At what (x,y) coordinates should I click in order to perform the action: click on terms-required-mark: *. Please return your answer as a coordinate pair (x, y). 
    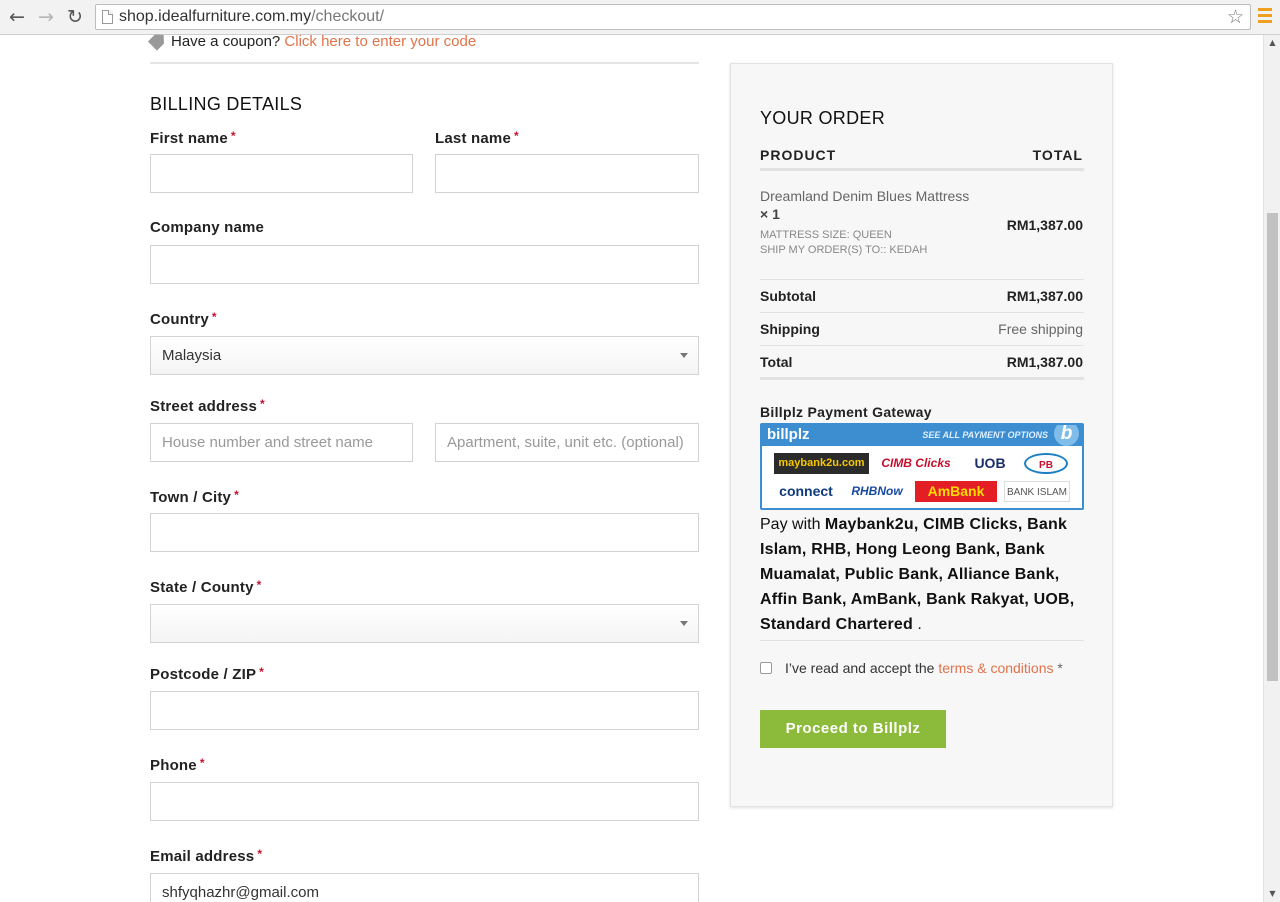
    Looking at the image, I should click on (1060, 668).